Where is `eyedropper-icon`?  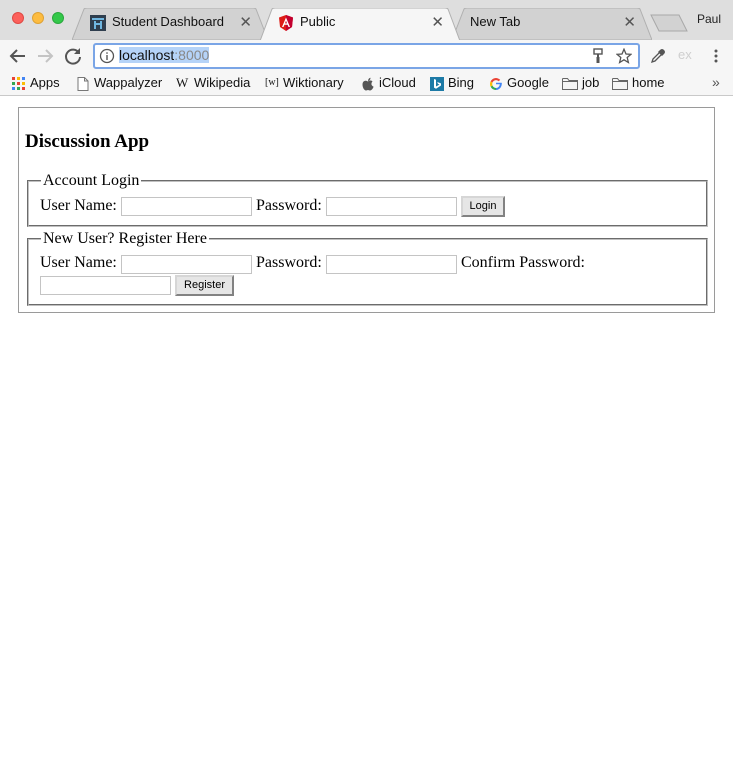 eyedropper-icon is located at coordinates (658, 56).